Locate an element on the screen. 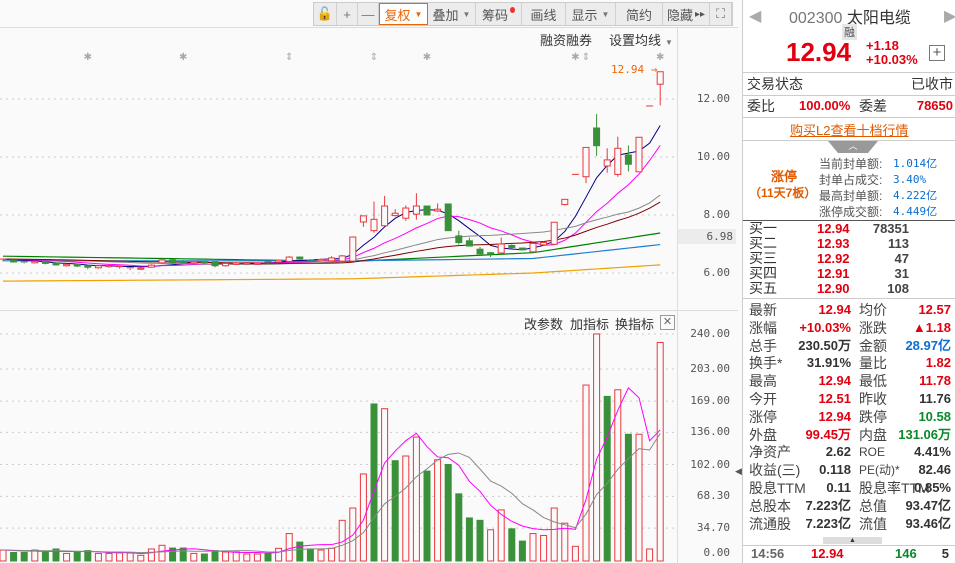 This screenshot has width=955, height=563. lock-button: 🔓 is located at coordinates (325, 14).